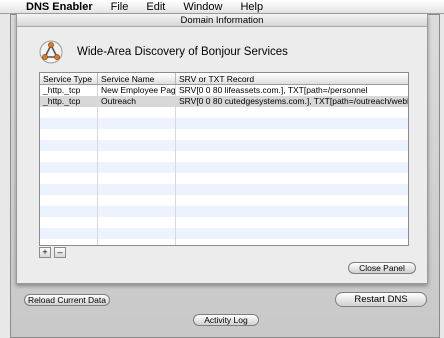  What do you see at coordinates (60, 252) in the screenshot?
I see `remove-row-button: –` at bounding box center [60, 252].